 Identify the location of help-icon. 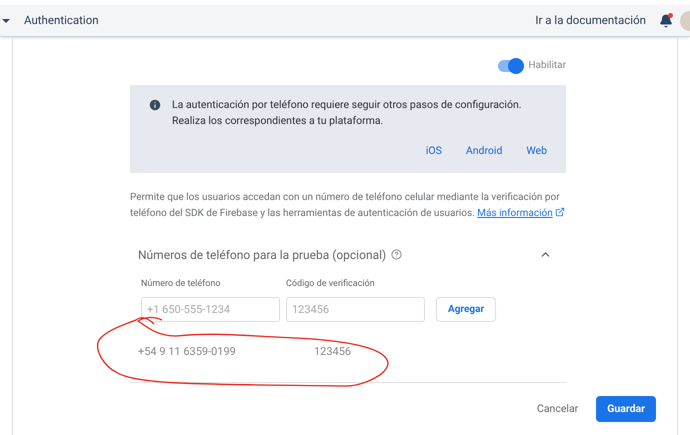
(396, 254).